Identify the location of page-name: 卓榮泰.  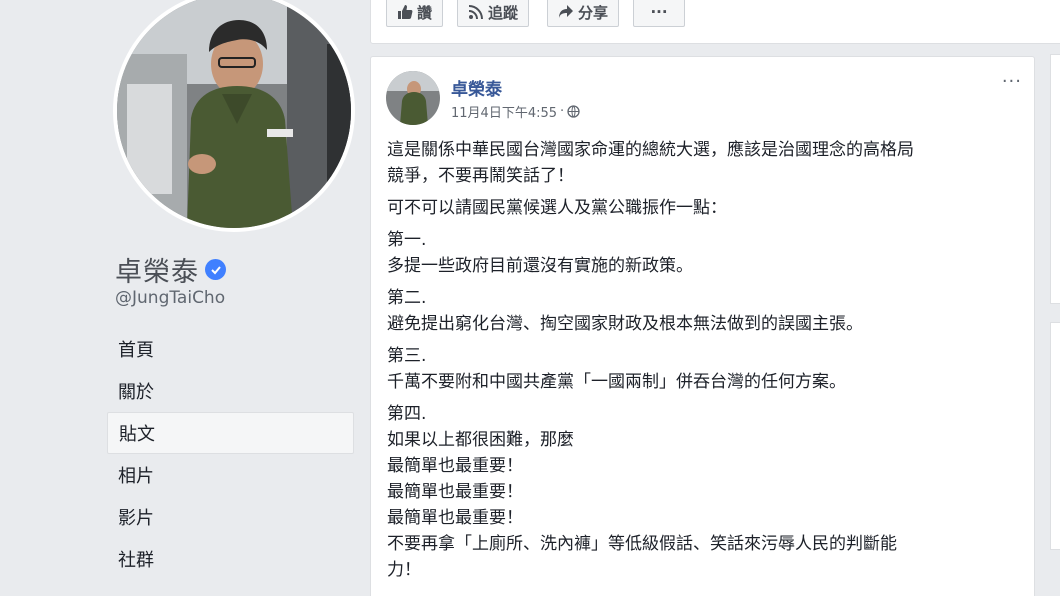
(170, 269).